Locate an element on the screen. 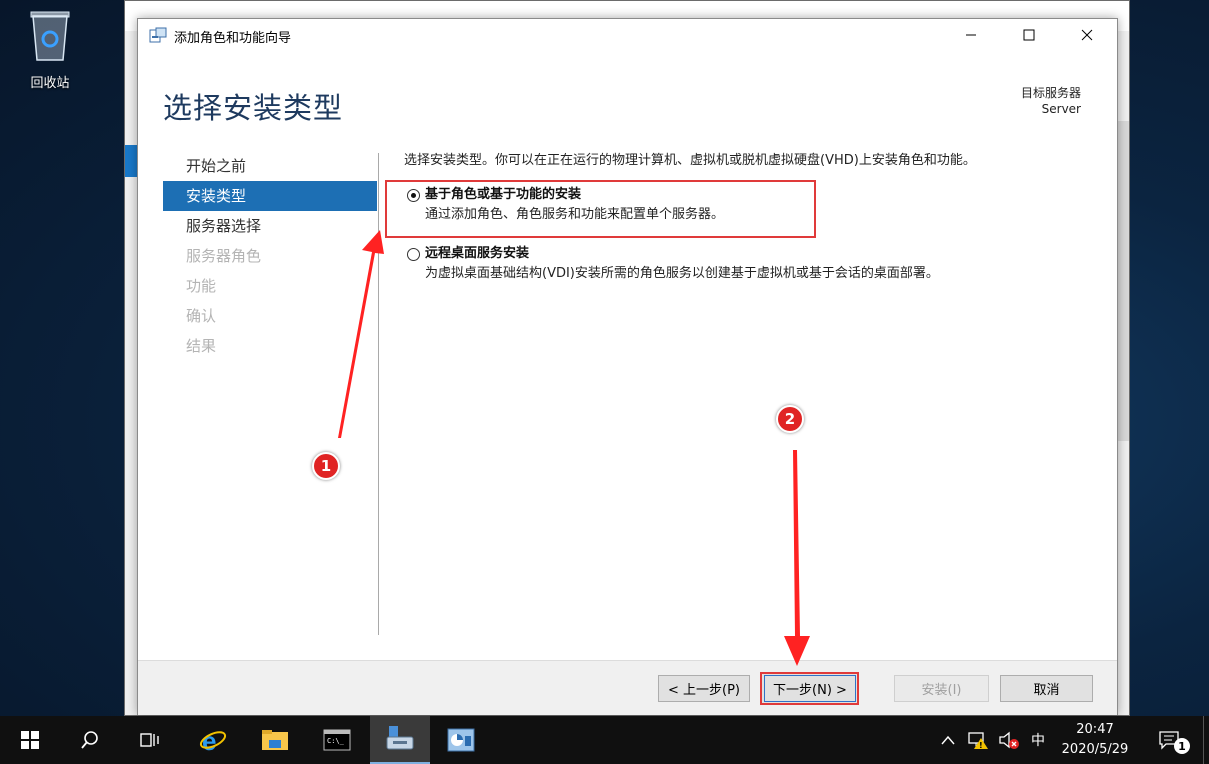 Image resolution: width=1209 pixels, height=764 pixels. network-warning-icon: ! is located at coordinates (978, 741).